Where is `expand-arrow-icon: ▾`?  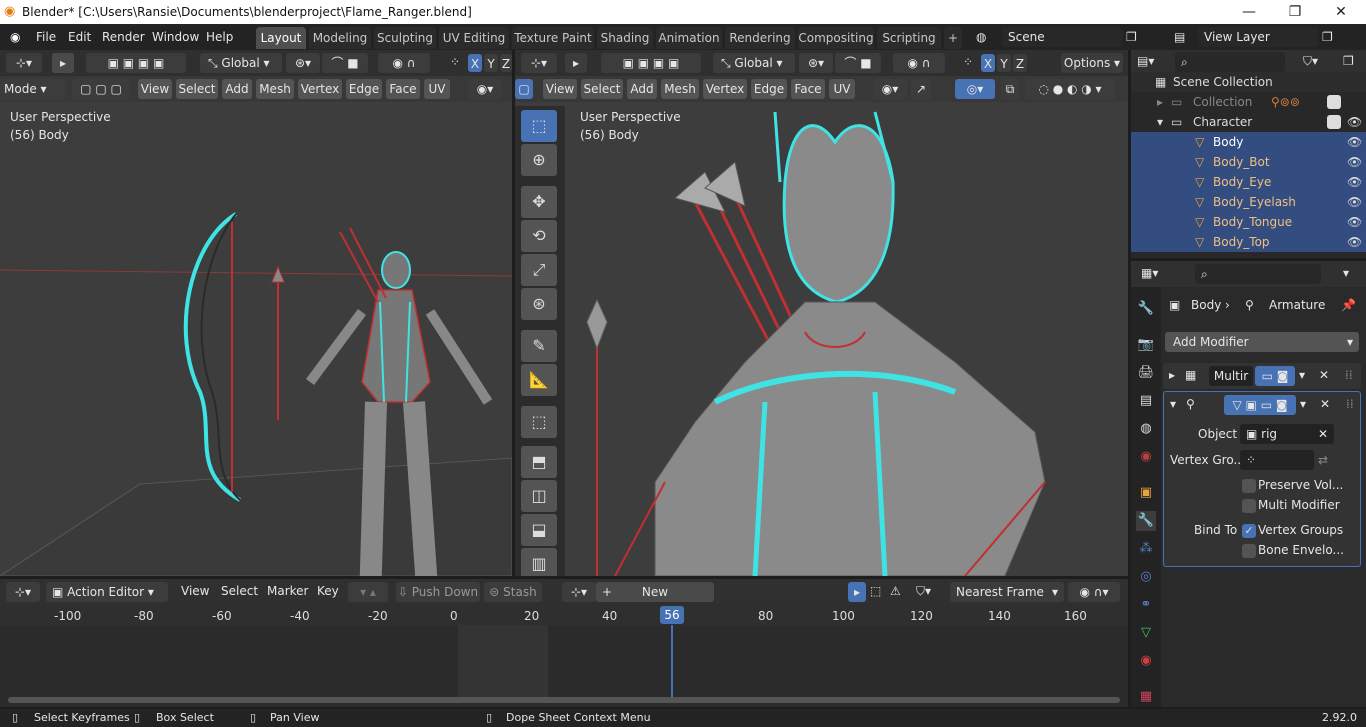
expand-arrow-icon: ▾ is located at coordinates (1160, 122).